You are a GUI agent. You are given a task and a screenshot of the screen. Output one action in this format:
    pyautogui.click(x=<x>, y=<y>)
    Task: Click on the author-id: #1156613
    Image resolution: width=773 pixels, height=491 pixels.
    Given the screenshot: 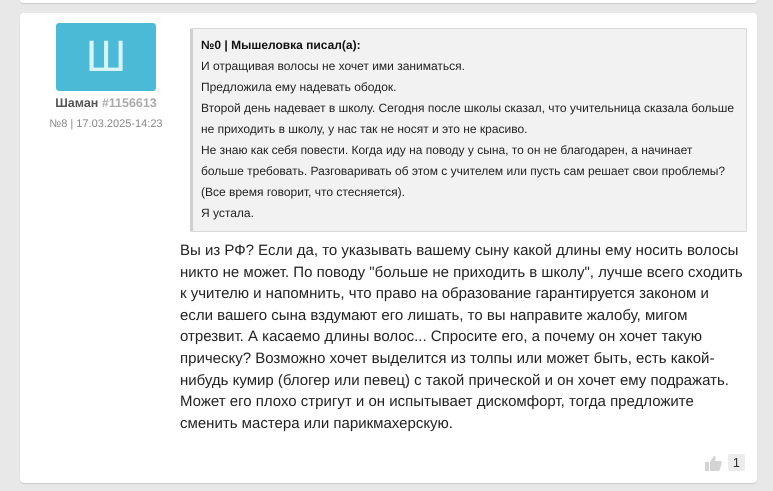 What is the action you would take?
    pyautogui.click(x=129, y=103)
    